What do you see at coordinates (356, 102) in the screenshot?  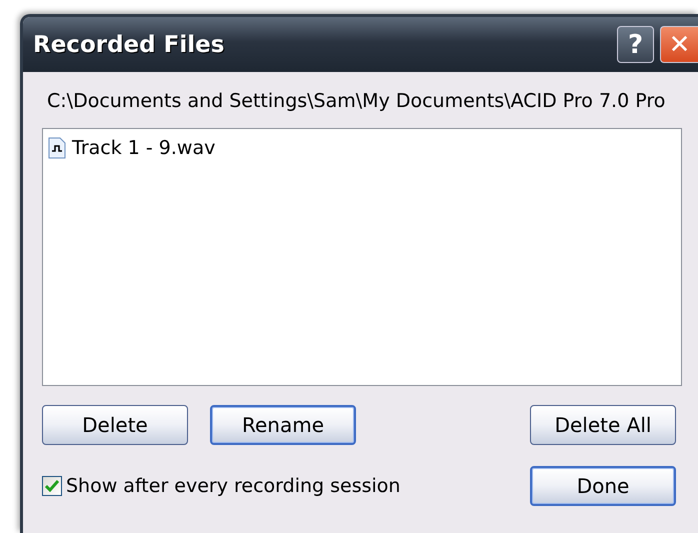 I see `folder-path: C:\Documents and Settings\Sam\My Documents\ACID Pro 7.0 Pro` at bounding box center [356, 102].